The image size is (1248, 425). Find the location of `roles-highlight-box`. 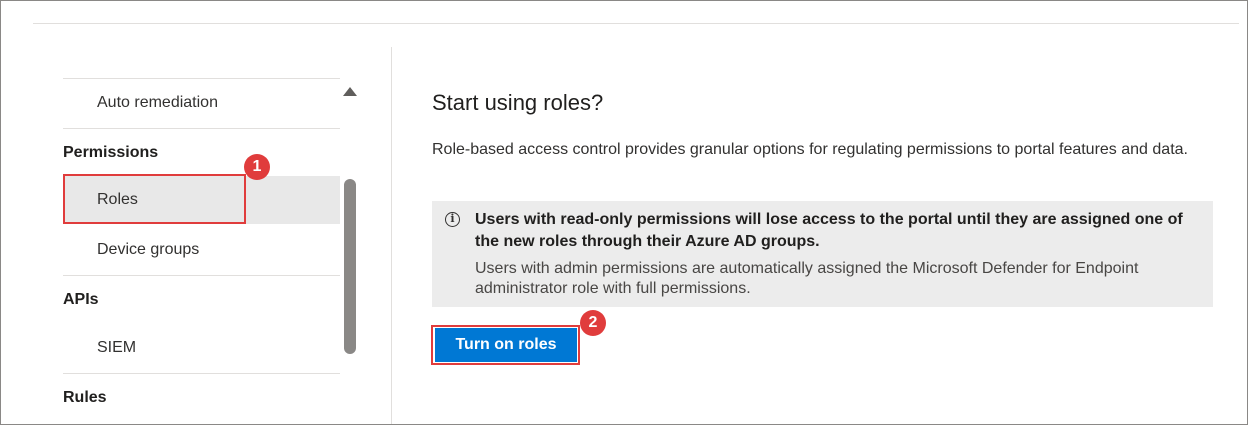

roles-highlight-box is located at coordinates (154, 199).